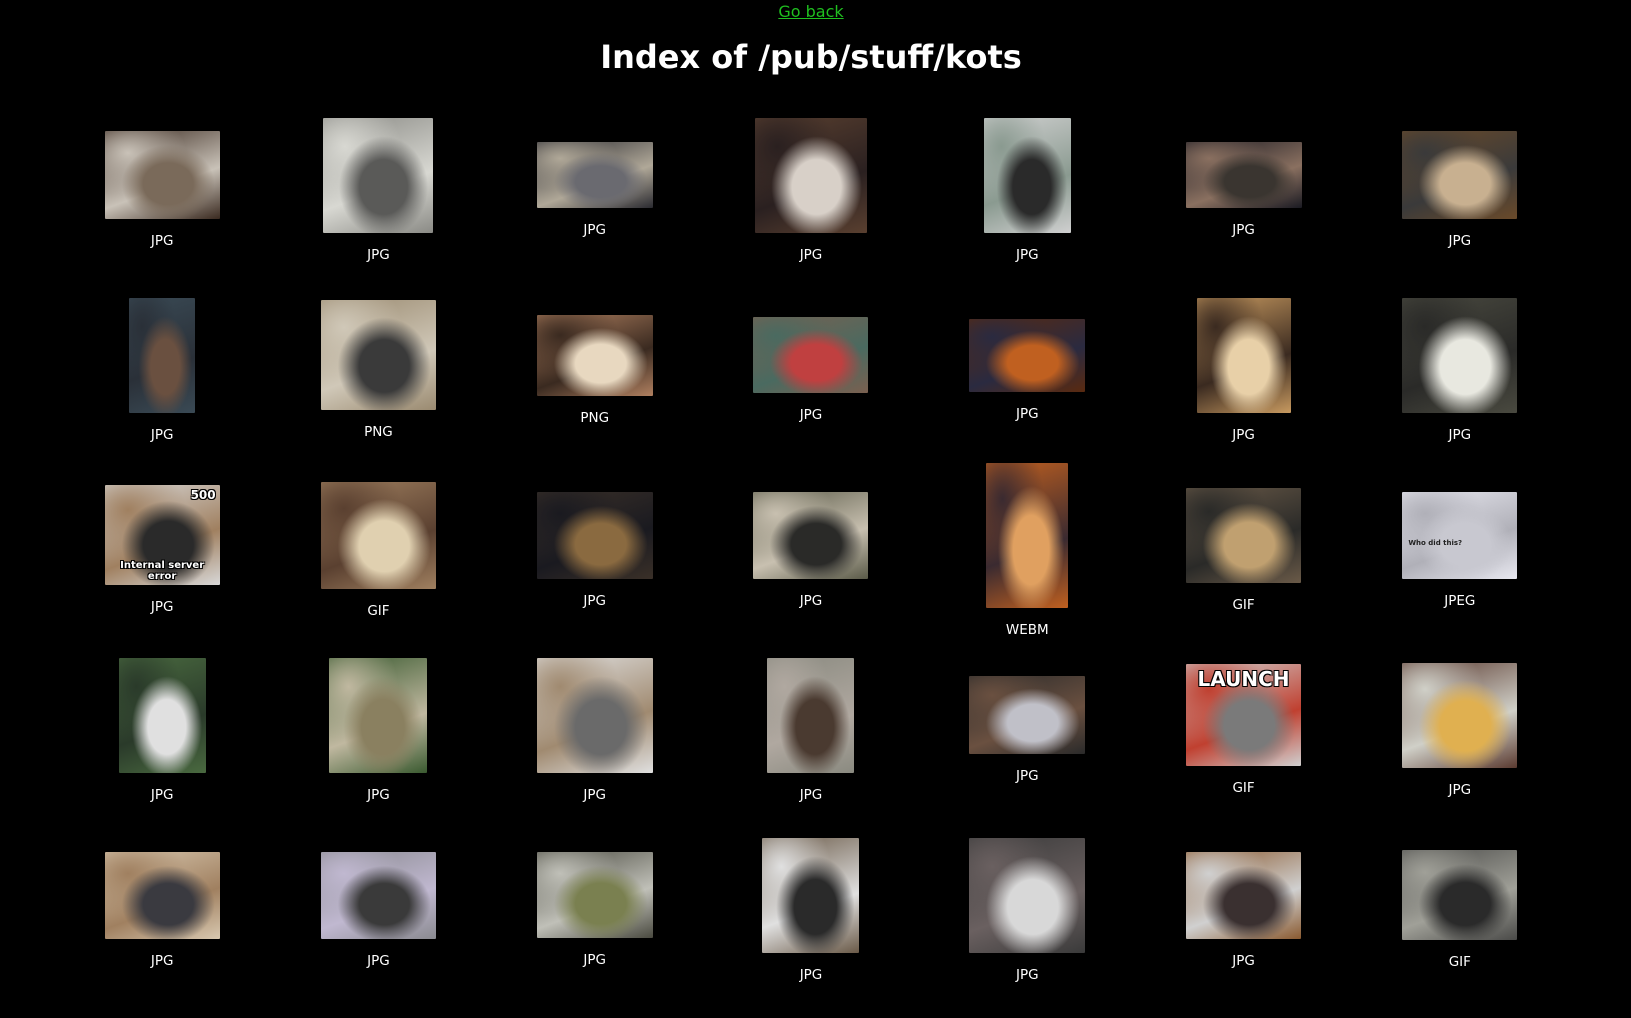  Describe the element at coordinates (811, 895) in the screenshot. I see `kittens-in-basket-photo` at that location.